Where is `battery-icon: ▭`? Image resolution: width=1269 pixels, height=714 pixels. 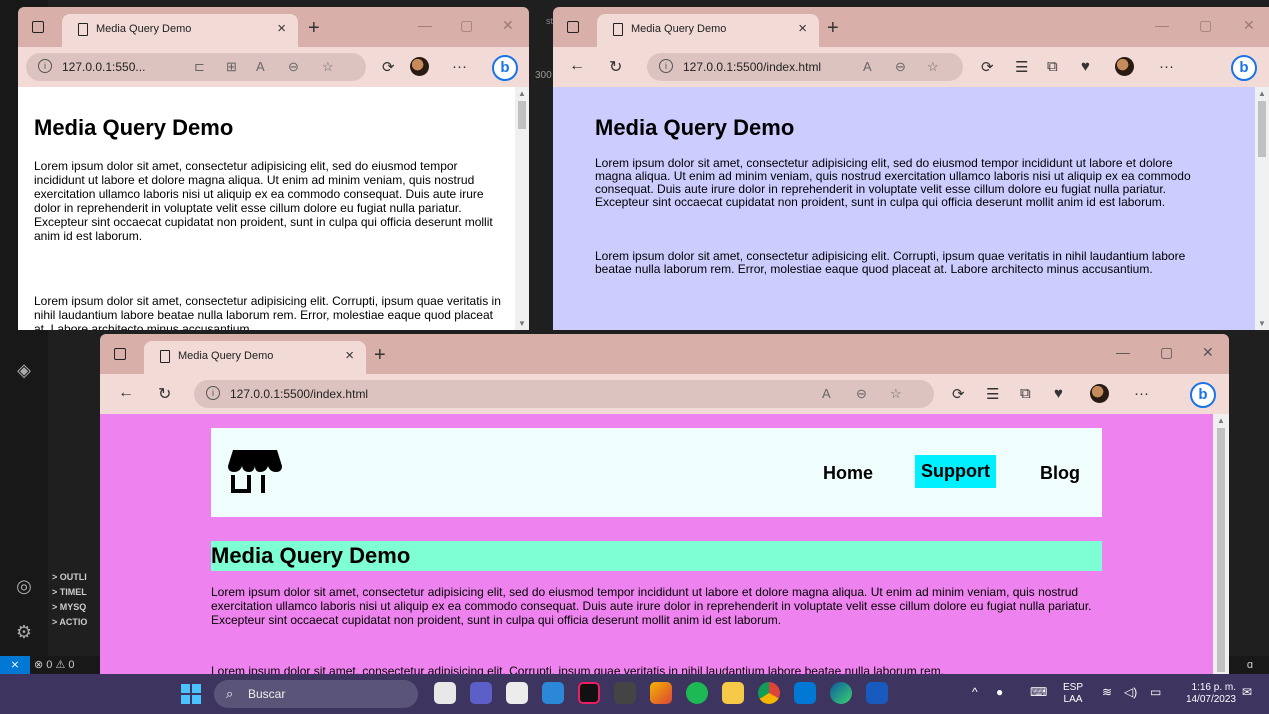
battery-icon: ▭ is located at coordinates (1155, 692).